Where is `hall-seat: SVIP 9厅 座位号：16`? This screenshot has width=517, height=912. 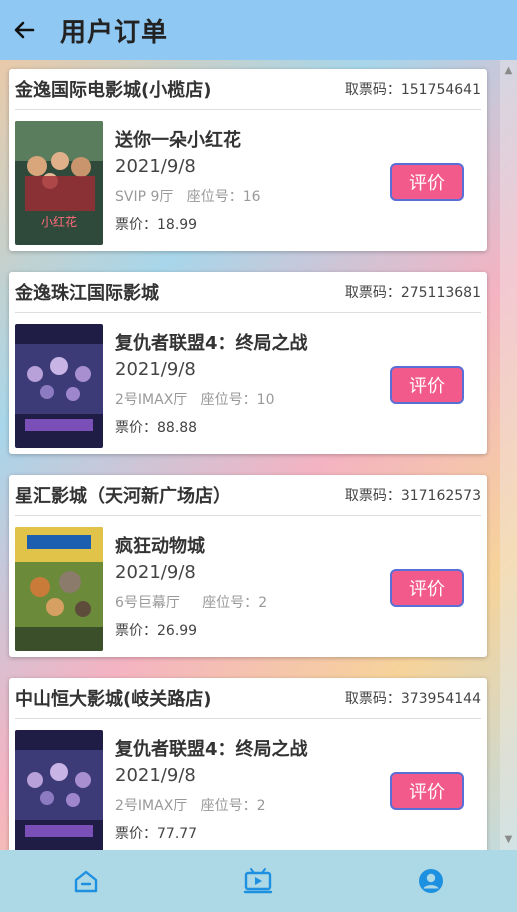
hall-seat: SVIP 9厅 座位号：16 is located at coordinates (188, 197).